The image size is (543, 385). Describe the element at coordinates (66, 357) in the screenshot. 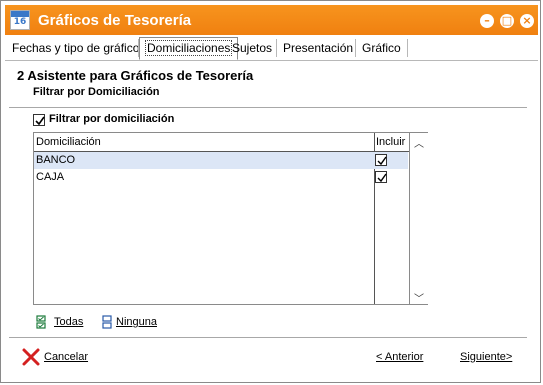

I see `cancel-button: Cancelar` at that location.